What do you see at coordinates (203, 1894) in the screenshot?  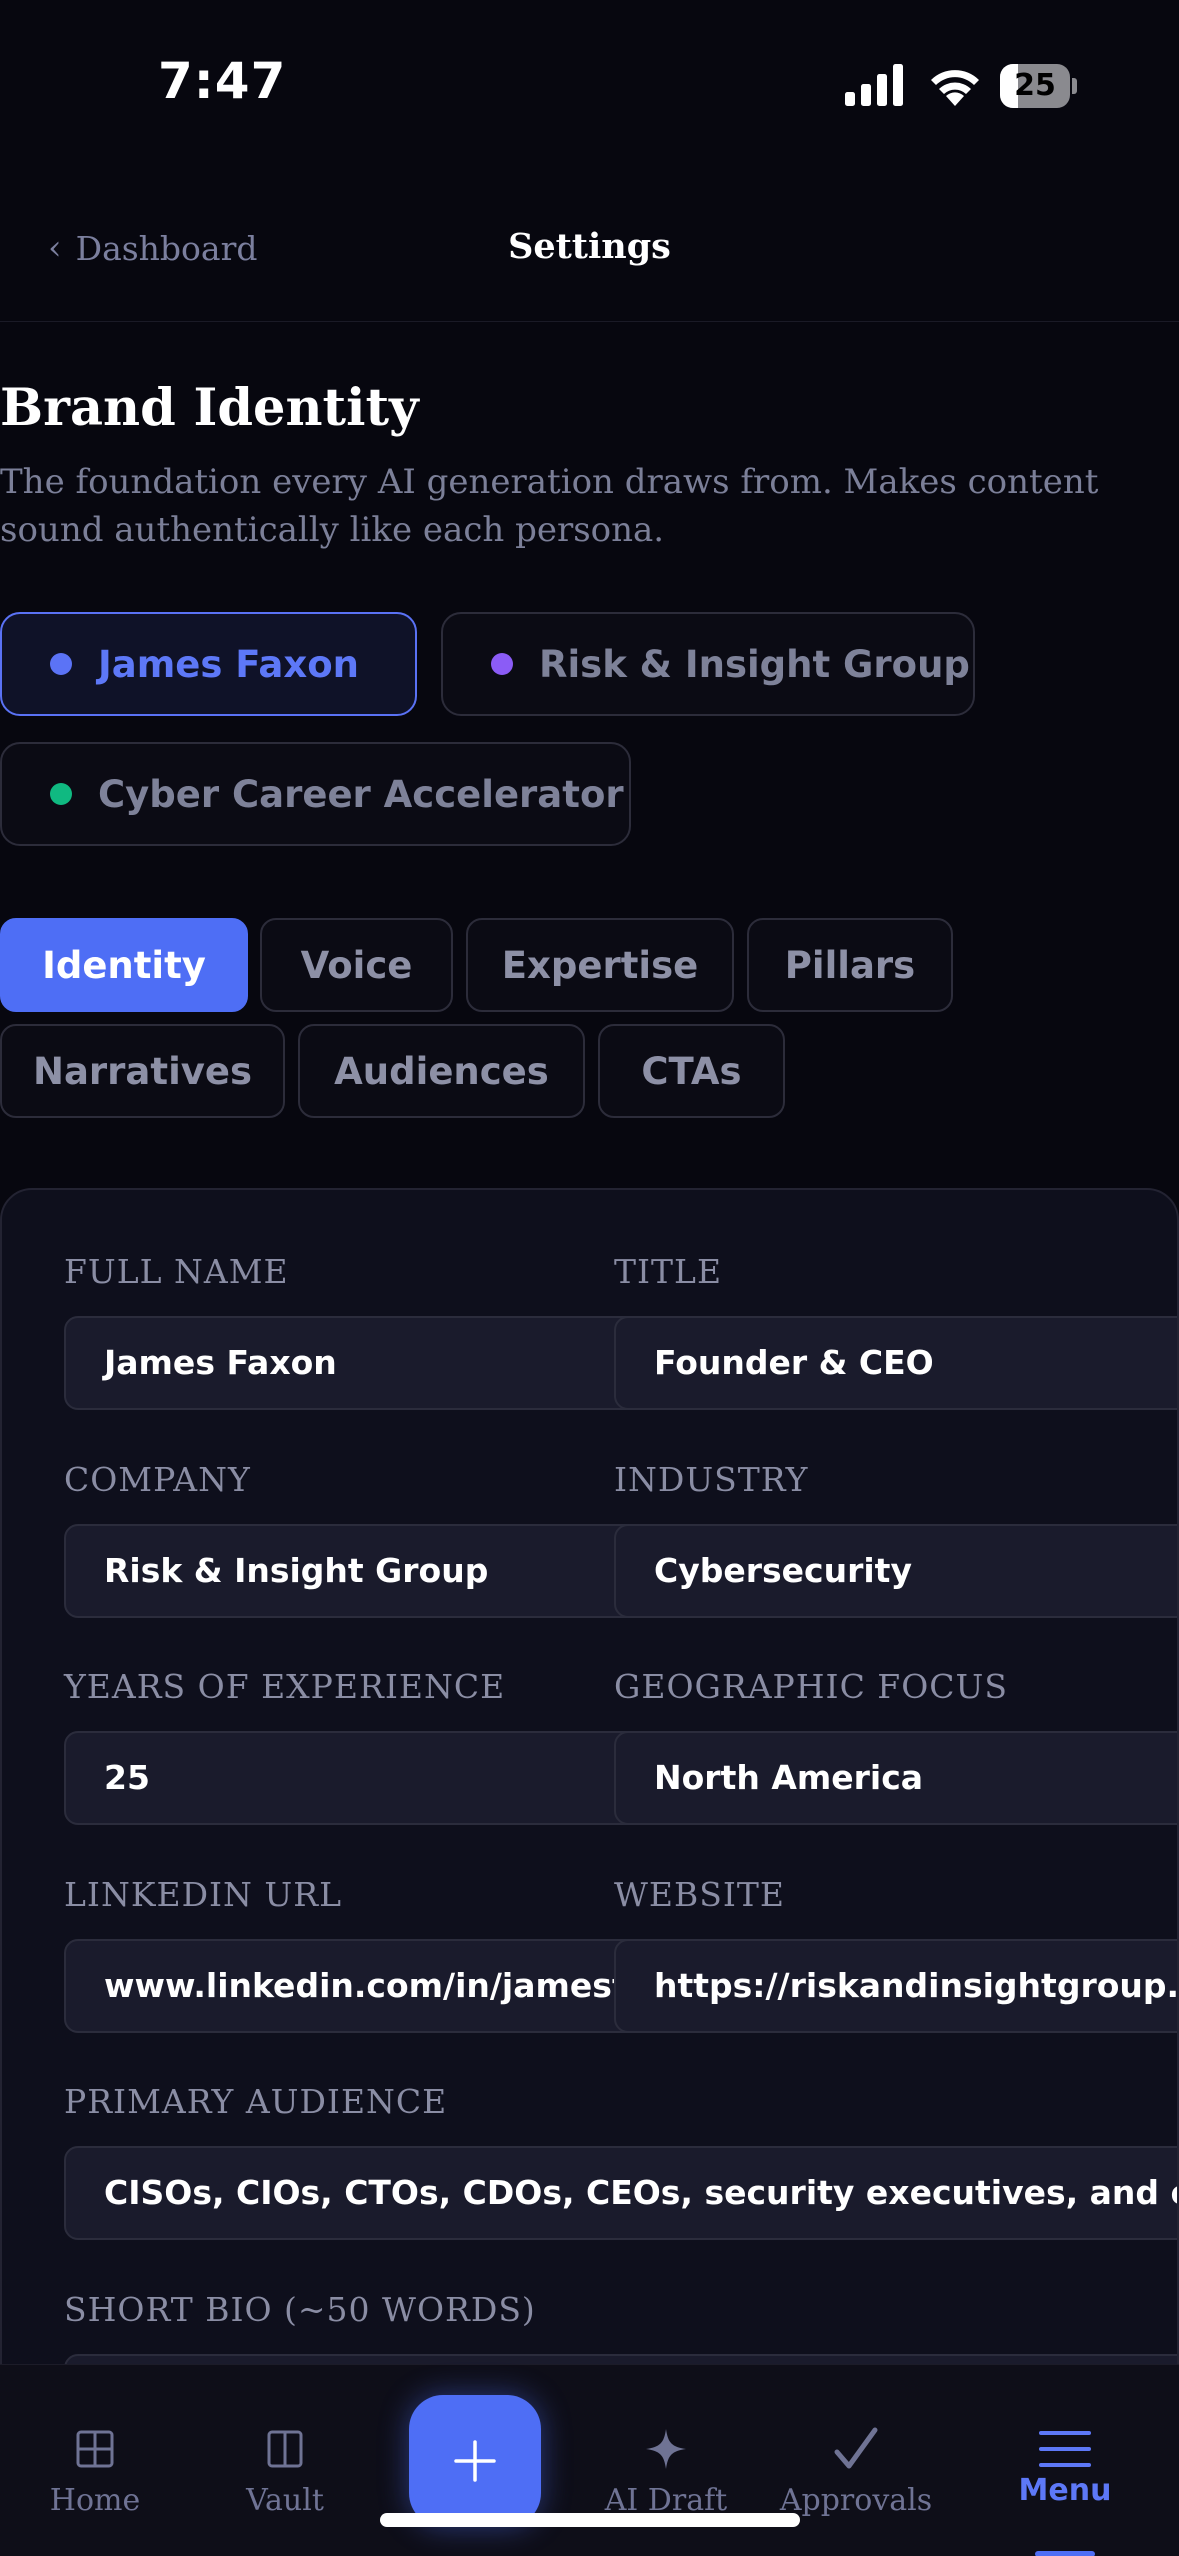 I see `linkedin-url-label: LINKEDIN URL` at bounding box center [203, 1894].